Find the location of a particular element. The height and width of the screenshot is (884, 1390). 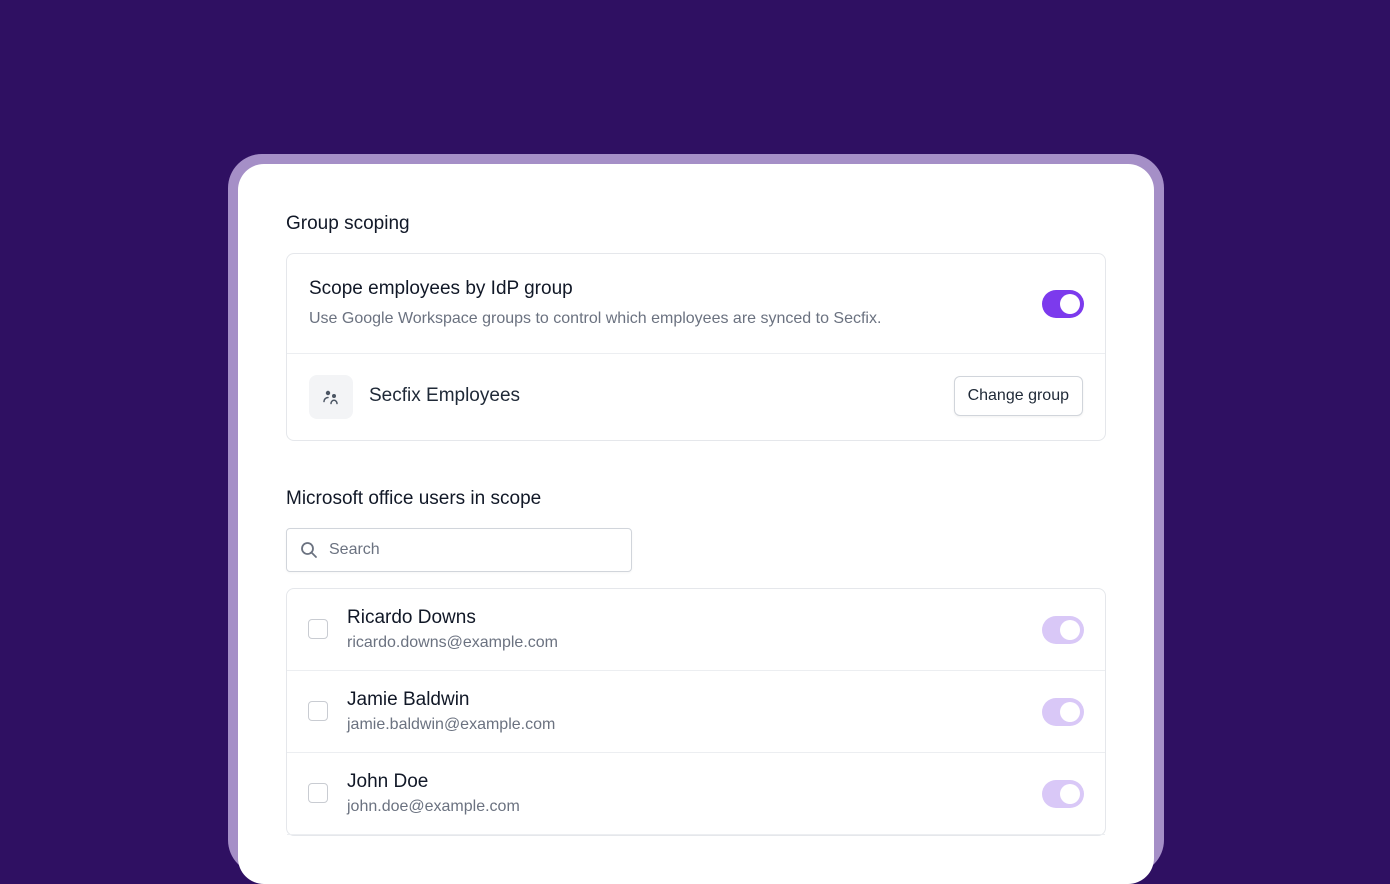

search-box is located at coordinates (459, 550).